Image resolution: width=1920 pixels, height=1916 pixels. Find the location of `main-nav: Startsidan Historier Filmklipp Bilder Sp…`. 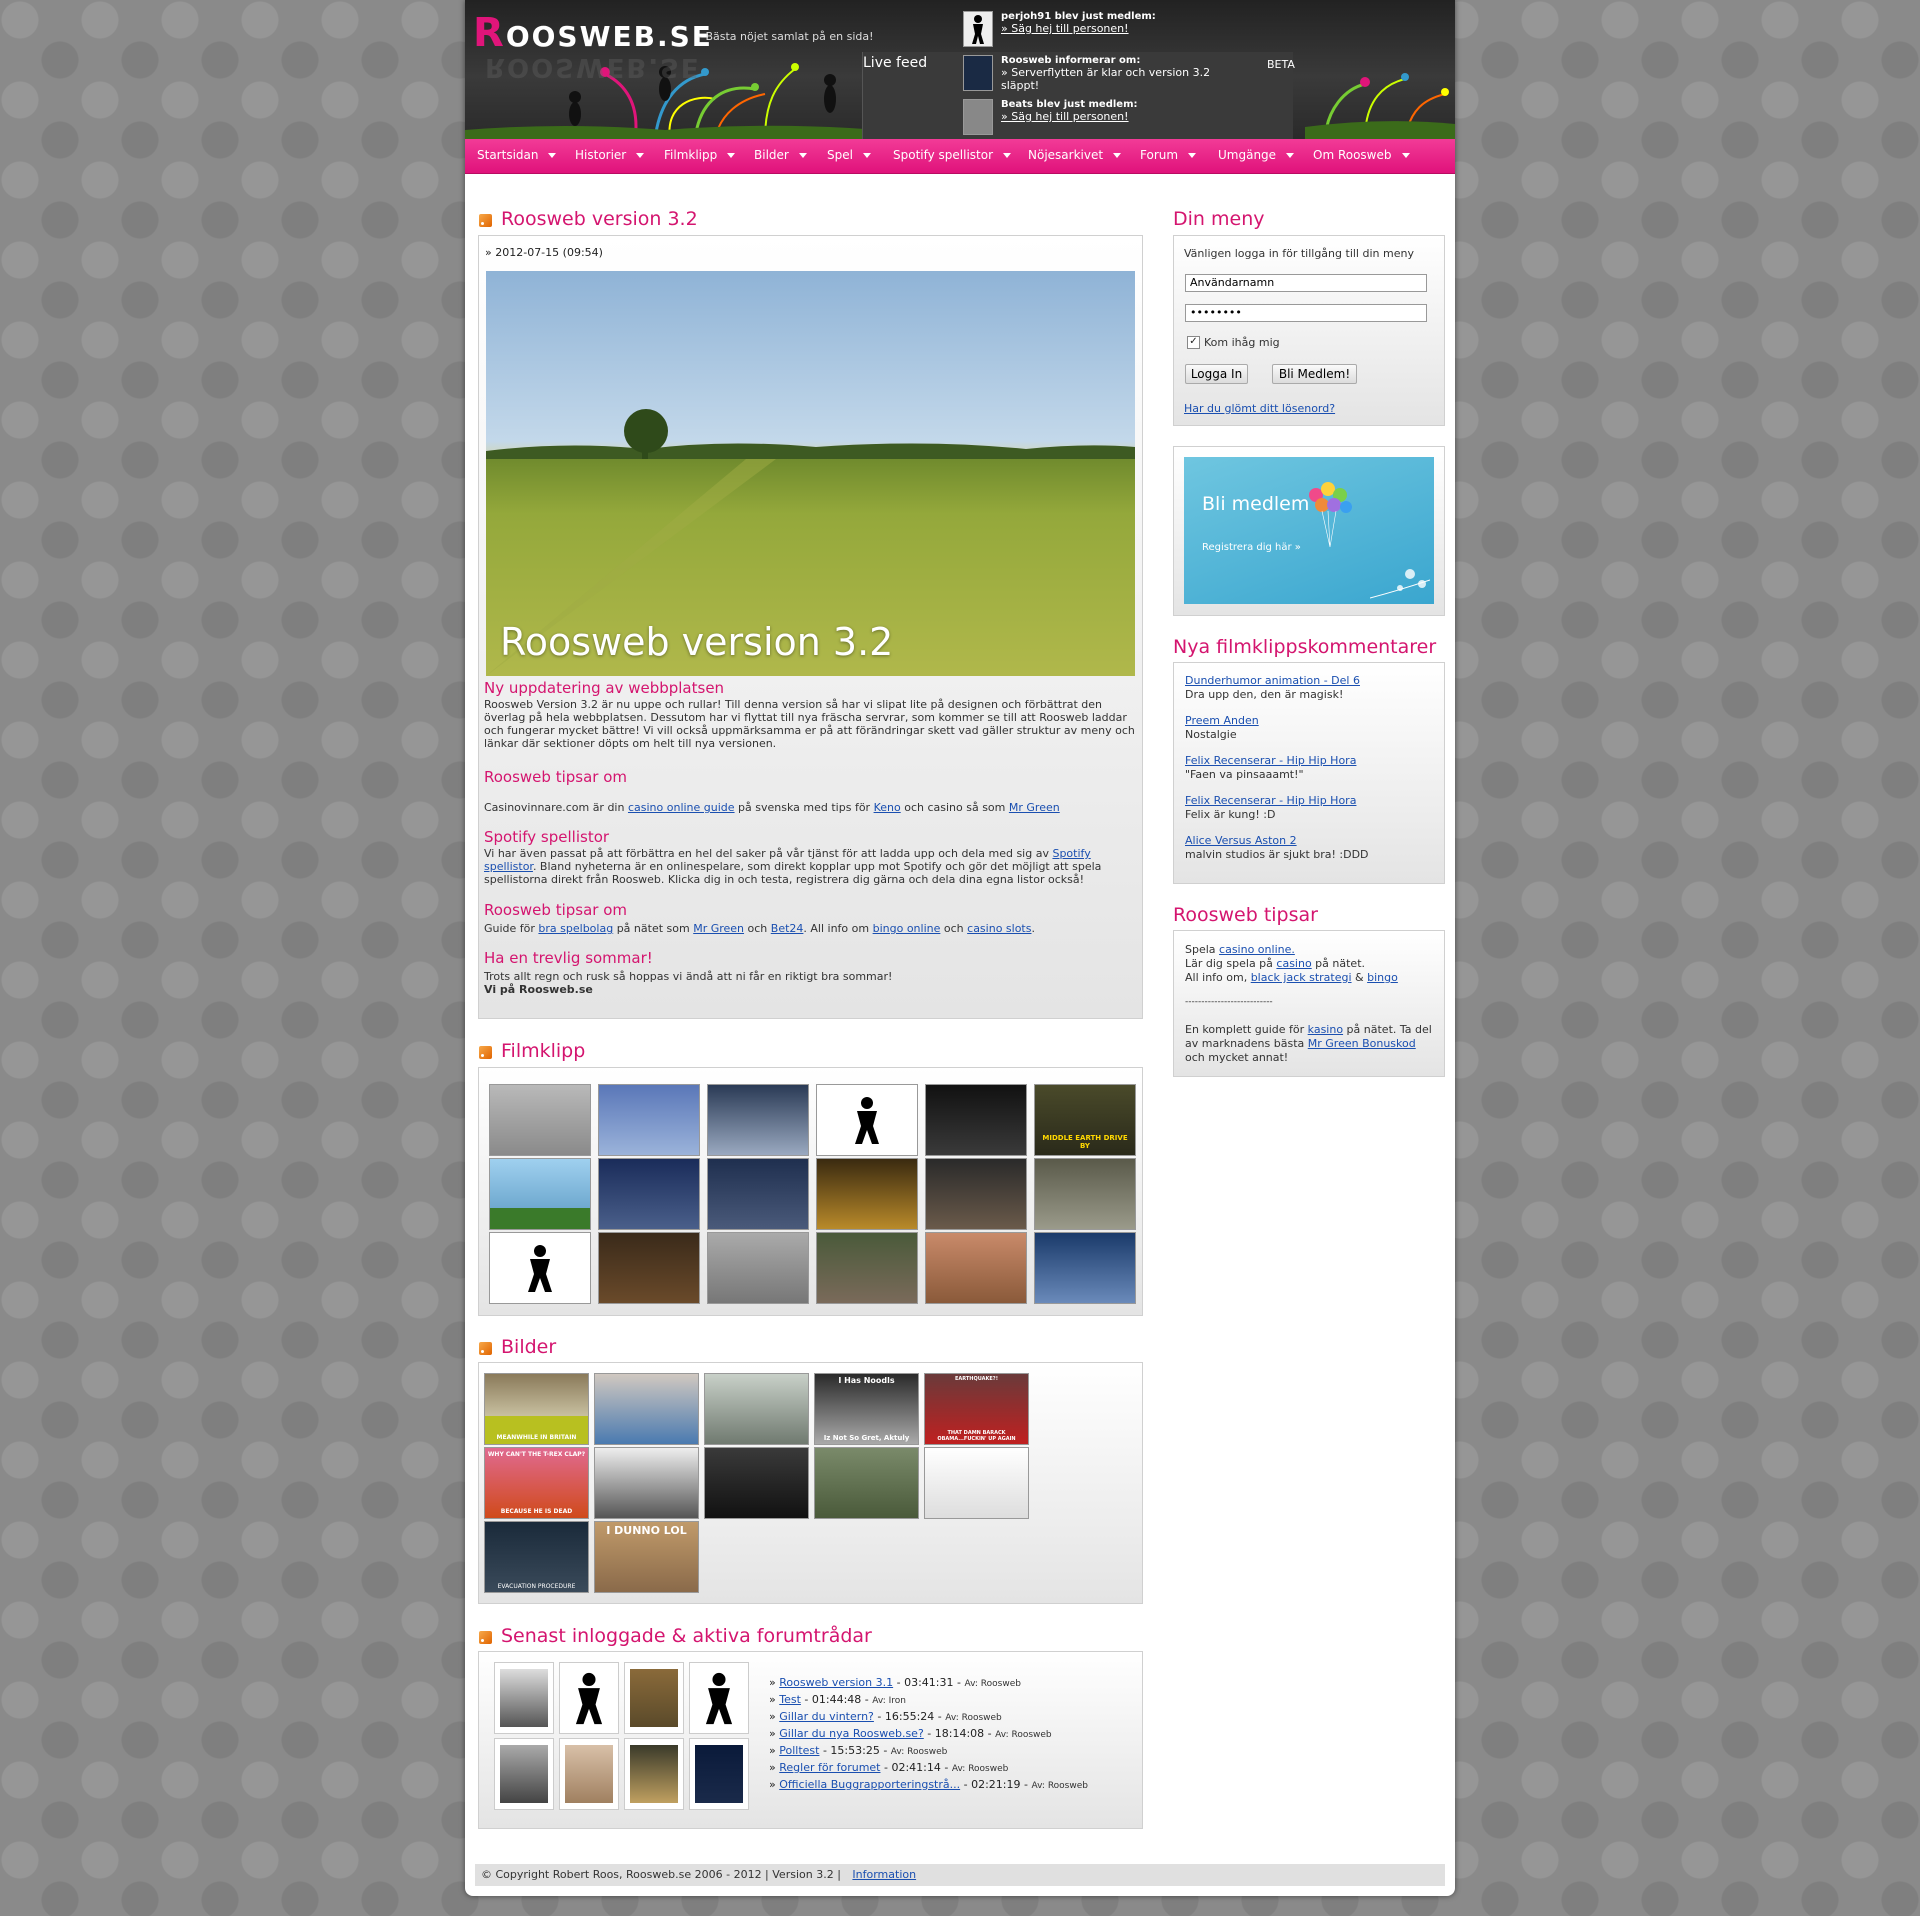

main-nav: Startsidan Historier Filmklipp Bilder Sp… is located at coordinates (960, 156).